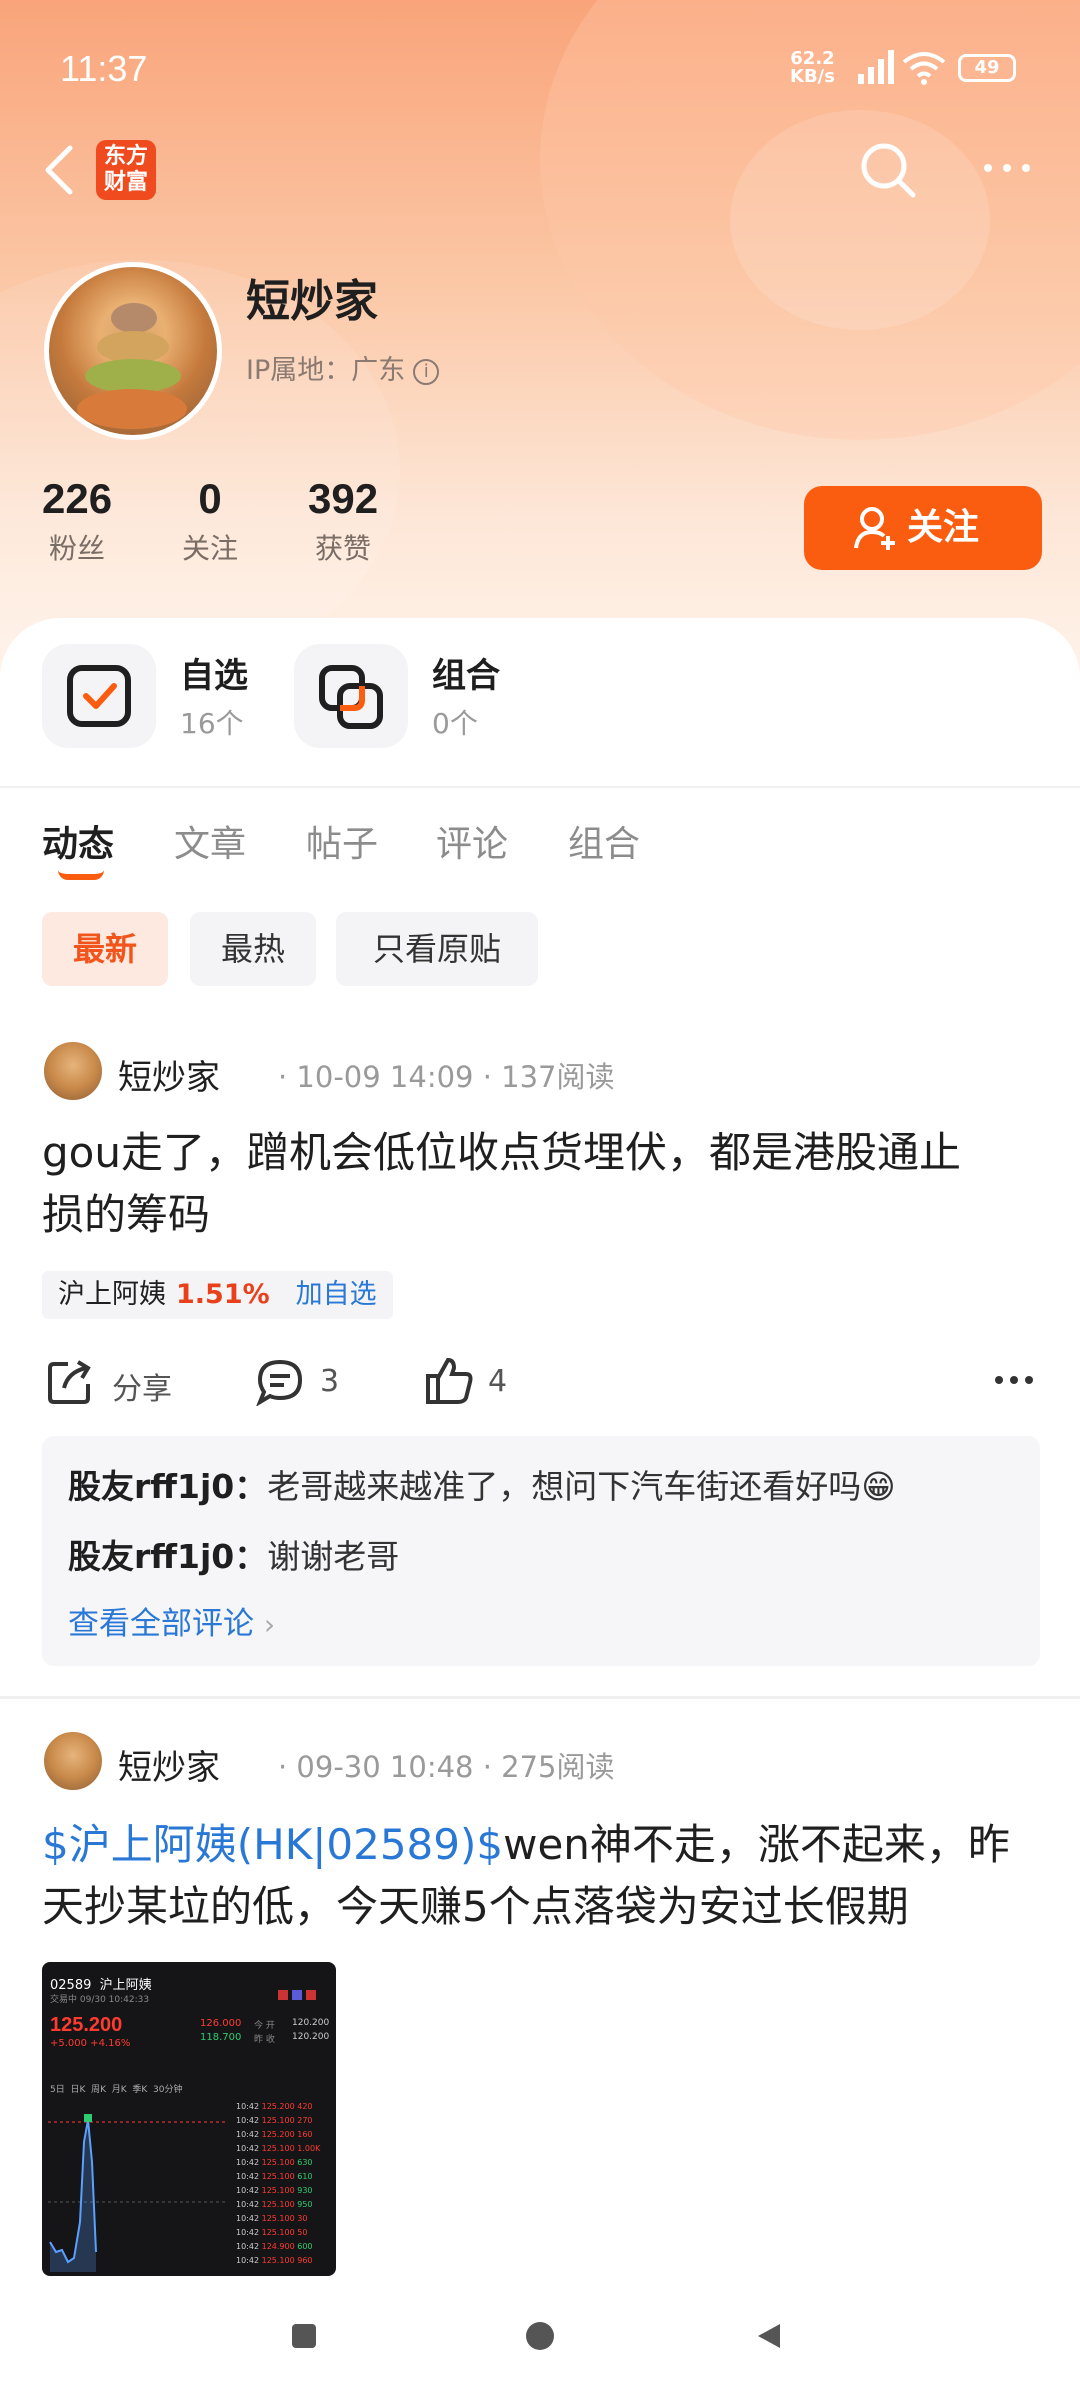  What do you see at coordinates (210, 841) in the screenshot?
I see `tab-articles: 文章` at bounding box center [210, 841].